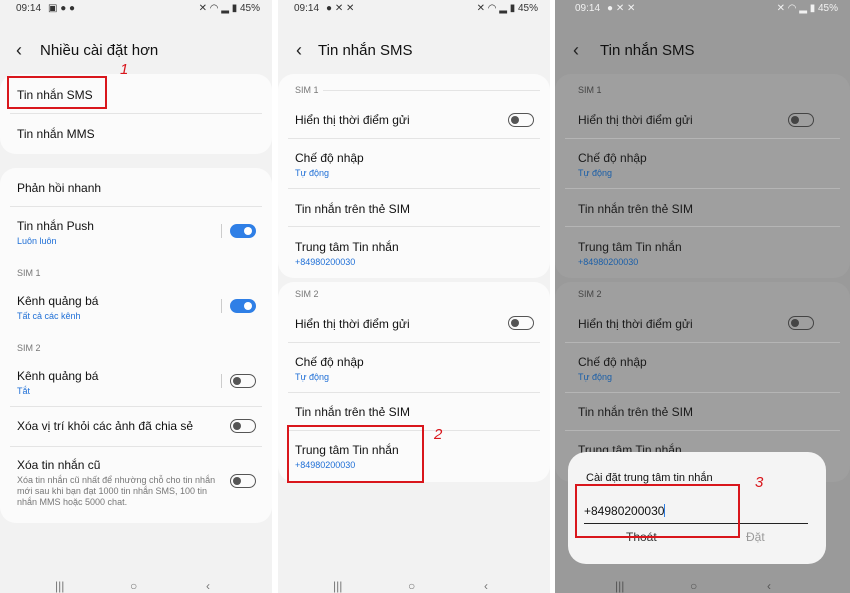  I want to click on delete-old-toggle, so click(243, 481).